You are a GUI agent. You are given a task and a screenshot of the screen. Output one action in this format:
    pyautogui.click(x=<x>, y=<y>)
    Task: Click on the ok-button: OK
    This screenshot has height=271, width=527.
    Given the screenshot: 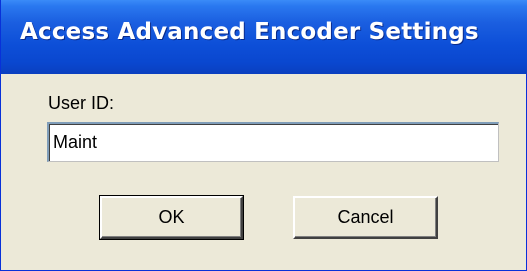 What is the action you would take?
    pyautogui.click(x=171, y=217)
    